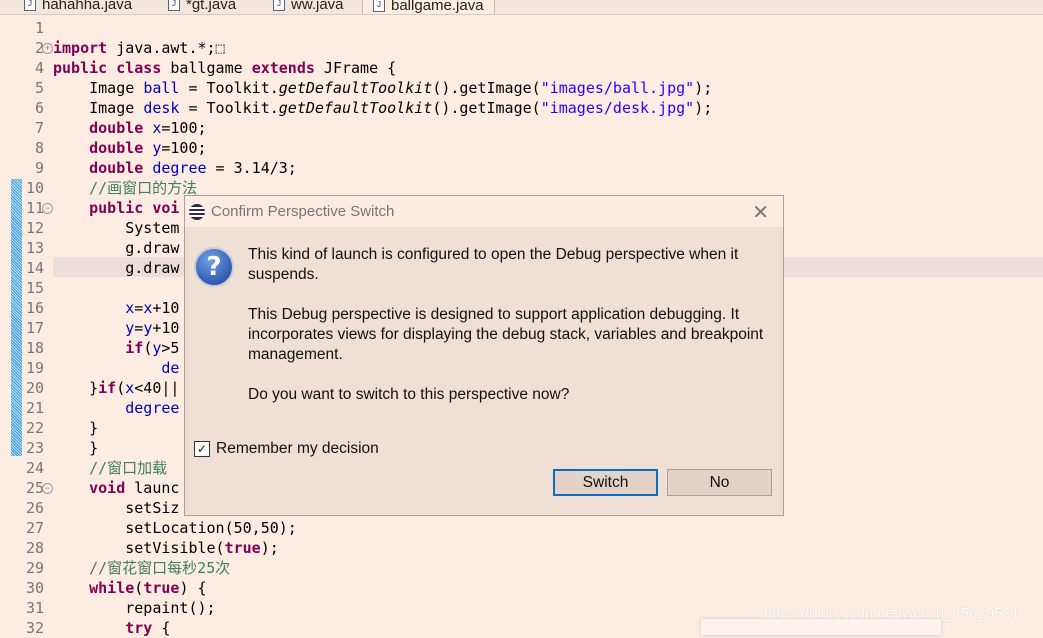  I want to click on watermark: https://blog.csdn.net/weixin_45629531, so click(892, 613).